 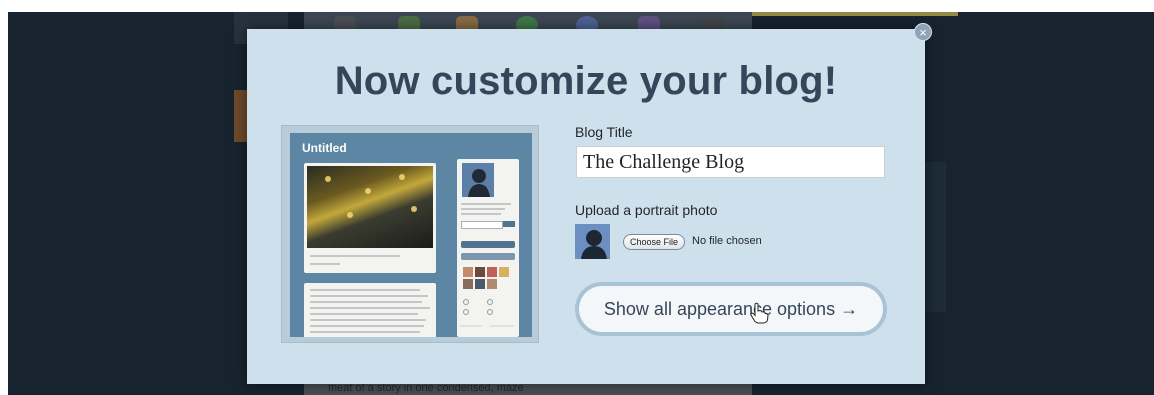 What do you see at coordinates (727, 241) in the screenshot?
I see `no-file-chosen-text: No file chosen` at bounding box center [727, 241].